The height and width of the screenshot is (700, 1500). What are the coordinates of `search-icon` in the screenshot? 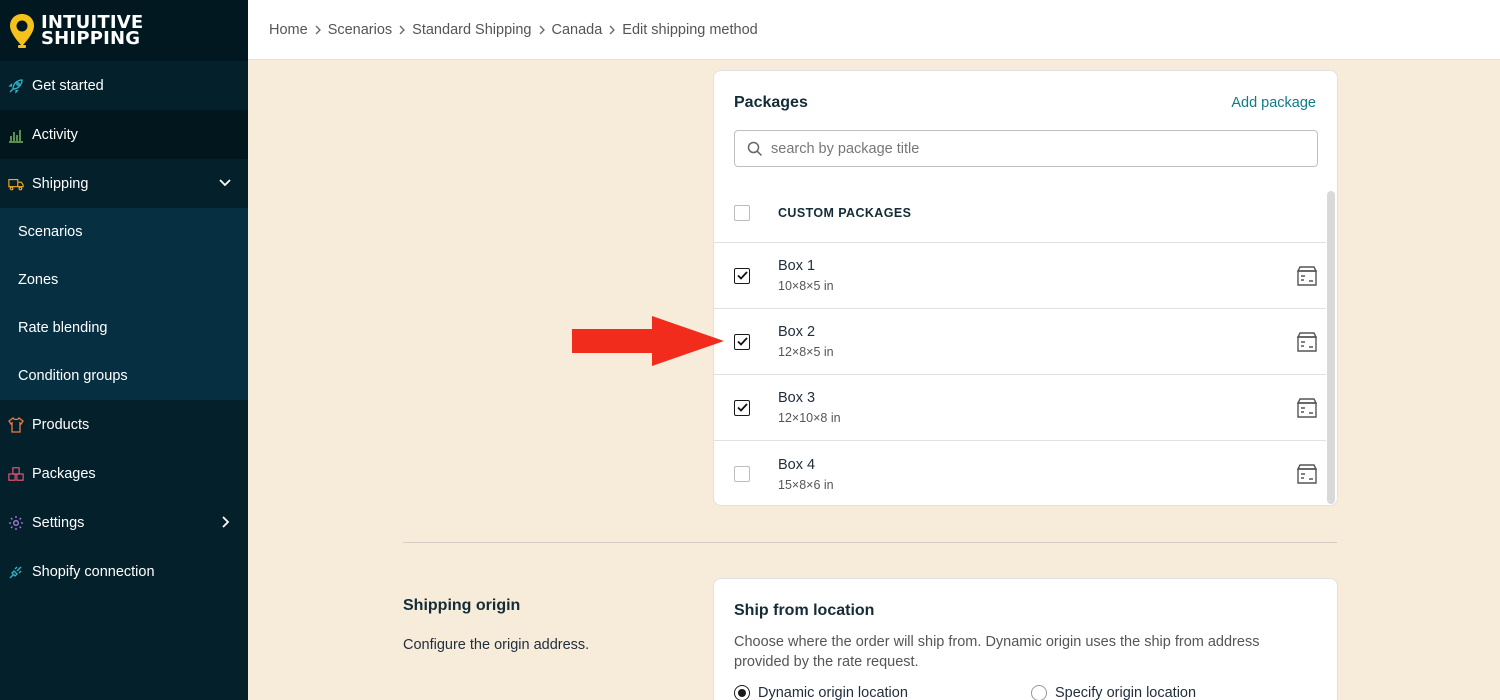 It's located at (755, 148).